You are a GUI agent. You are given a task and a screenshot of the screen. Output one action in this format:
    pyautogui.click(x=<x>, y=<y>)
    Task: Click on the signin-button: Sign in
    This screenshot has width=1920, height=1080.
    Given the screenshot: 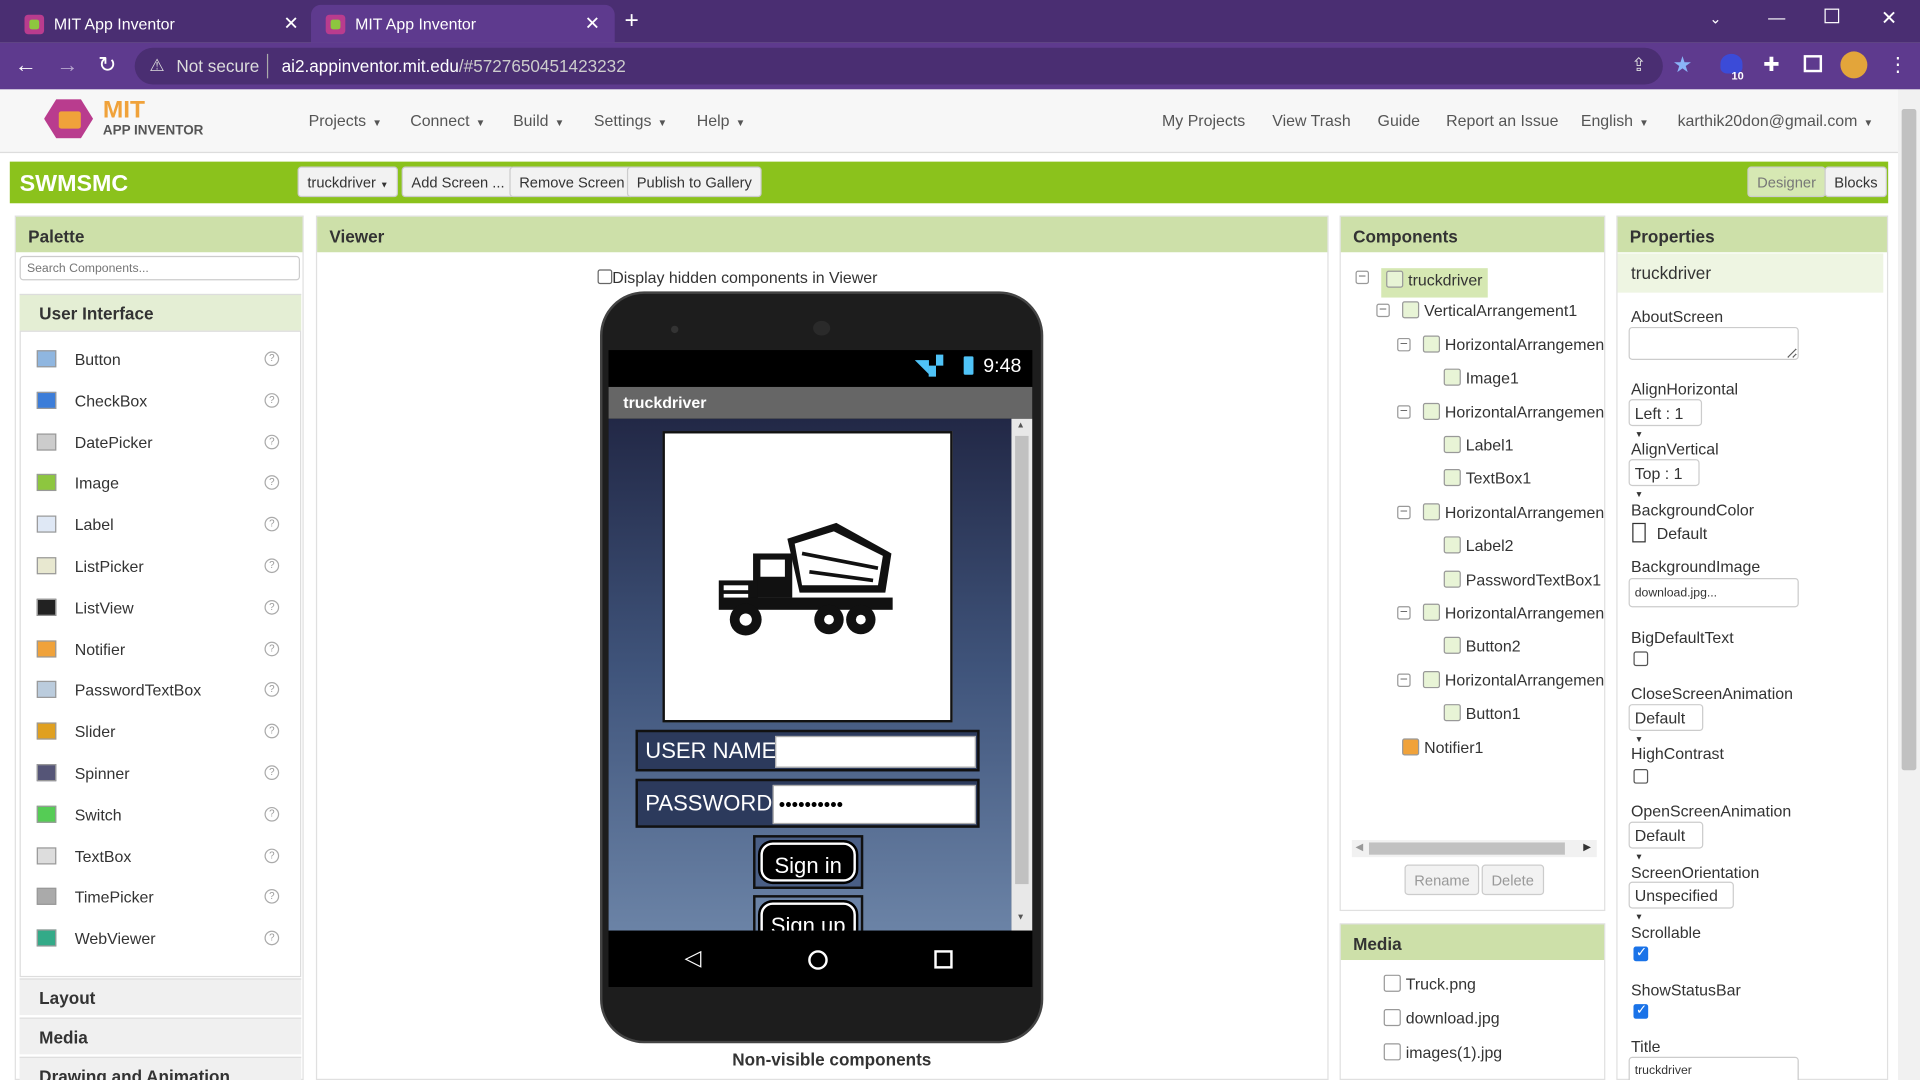 What is the action you would take?
    pyautogui.click(x=808, y=862)
    